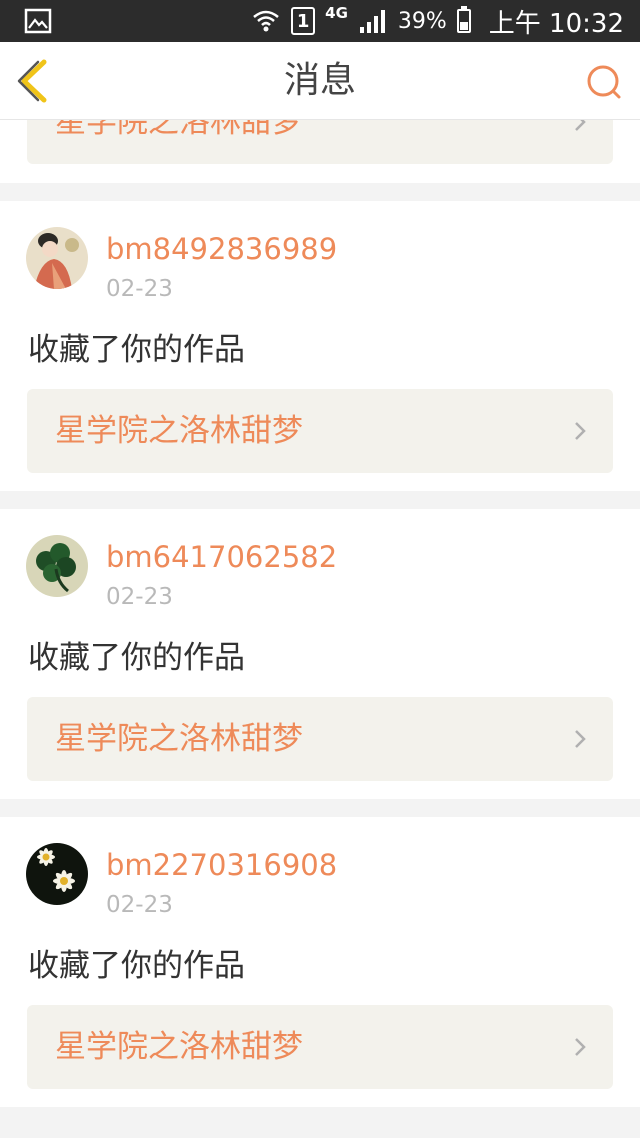 This screenshot has height=1138, width=640. What do you see at coordinates (303, 21) in the screenshot?
I see `sim-icon: 1` at bounding box center [303, 21].